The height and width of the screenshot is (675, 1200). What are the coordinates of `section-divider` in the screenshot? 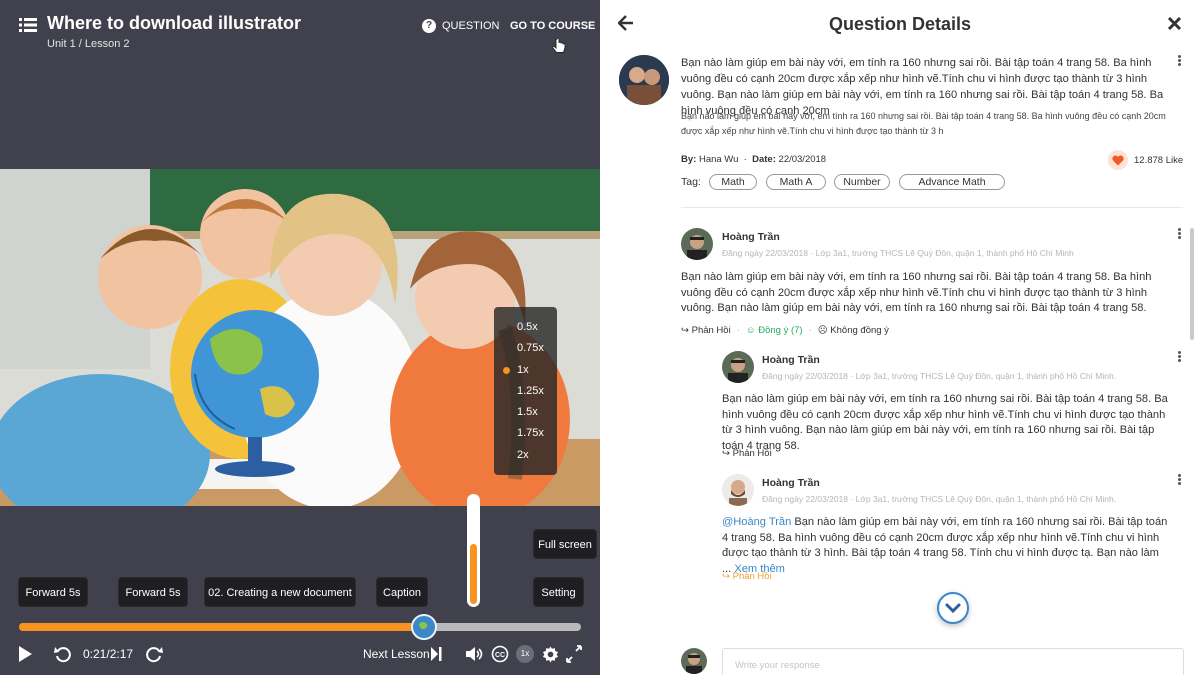 It's located at (932, 207).